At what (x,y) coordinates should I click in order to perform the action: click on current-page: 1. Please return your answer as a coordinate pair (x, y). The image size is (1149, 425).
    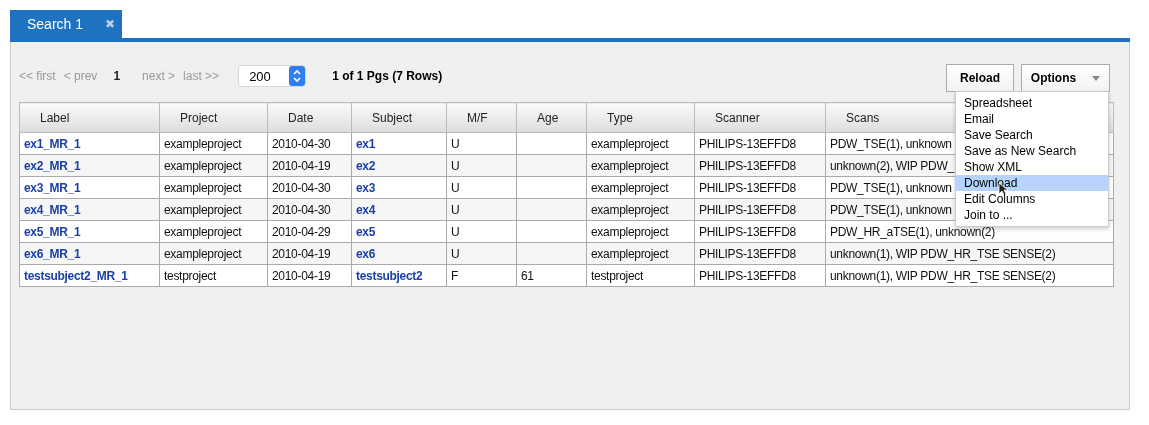
    Looking at the image, I should click on (117, 76).